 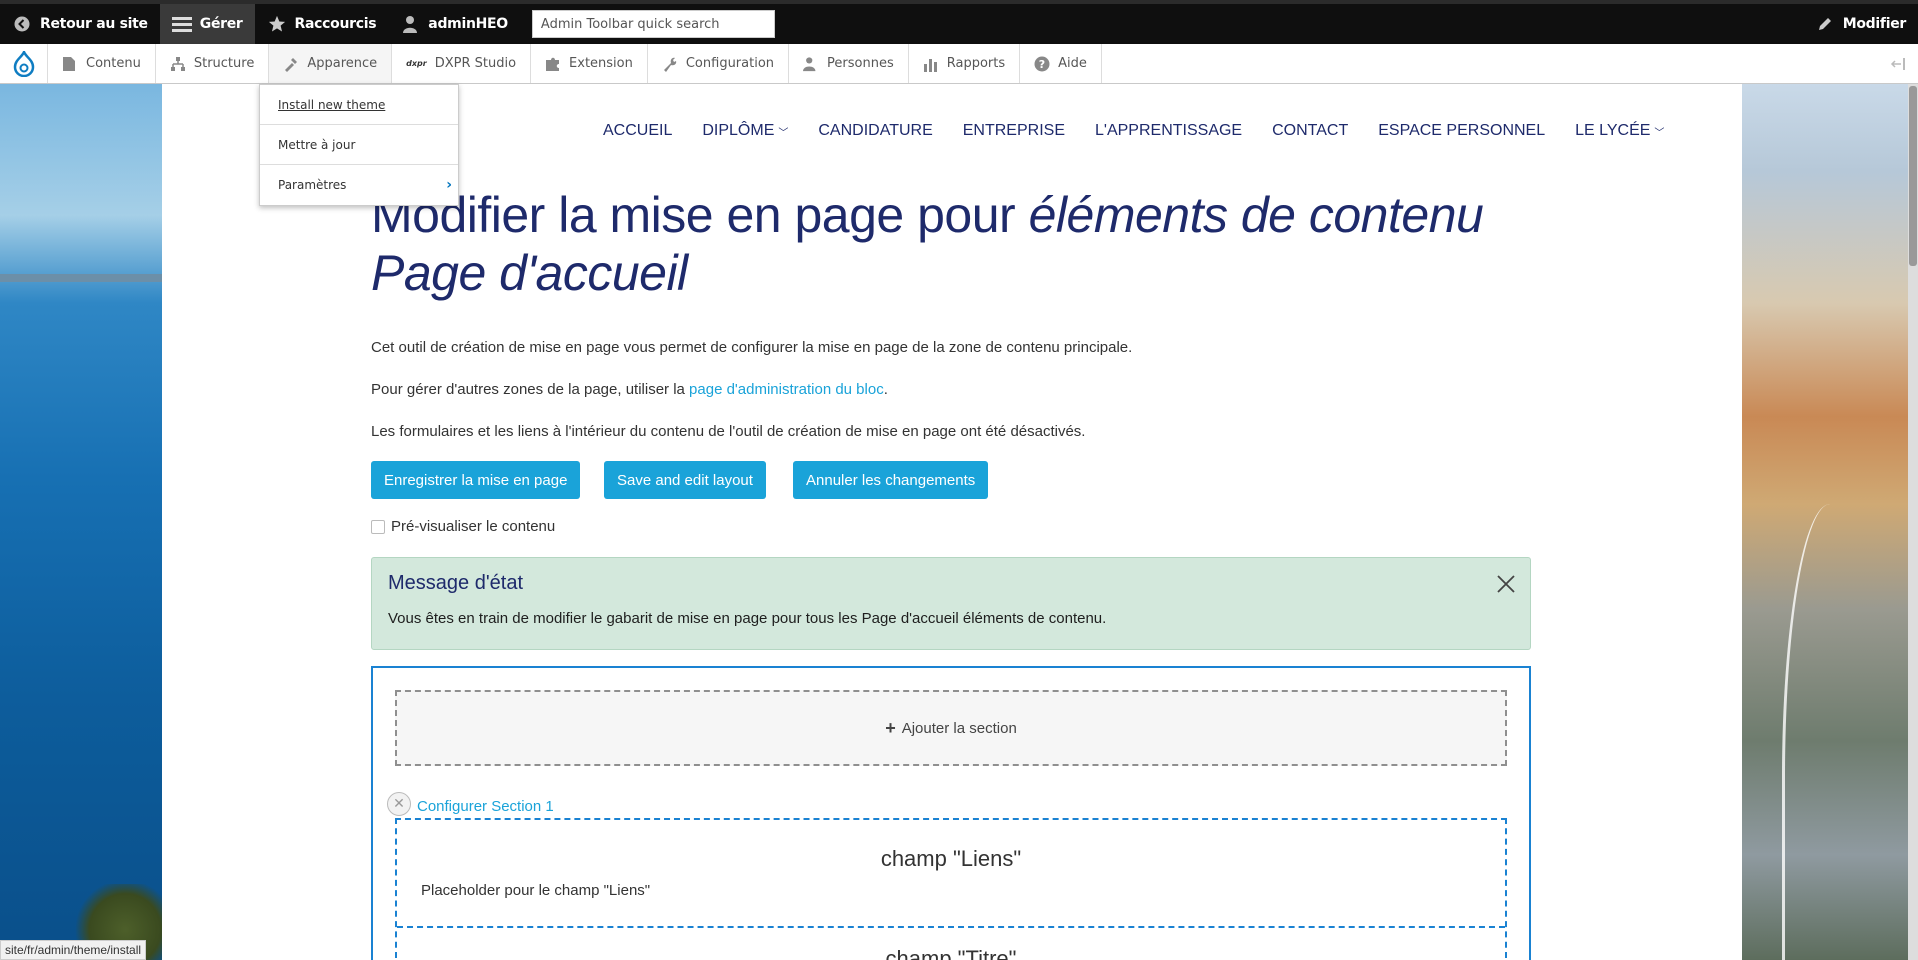 I want to click on sitemap-icon, so click(x=178, y=64).